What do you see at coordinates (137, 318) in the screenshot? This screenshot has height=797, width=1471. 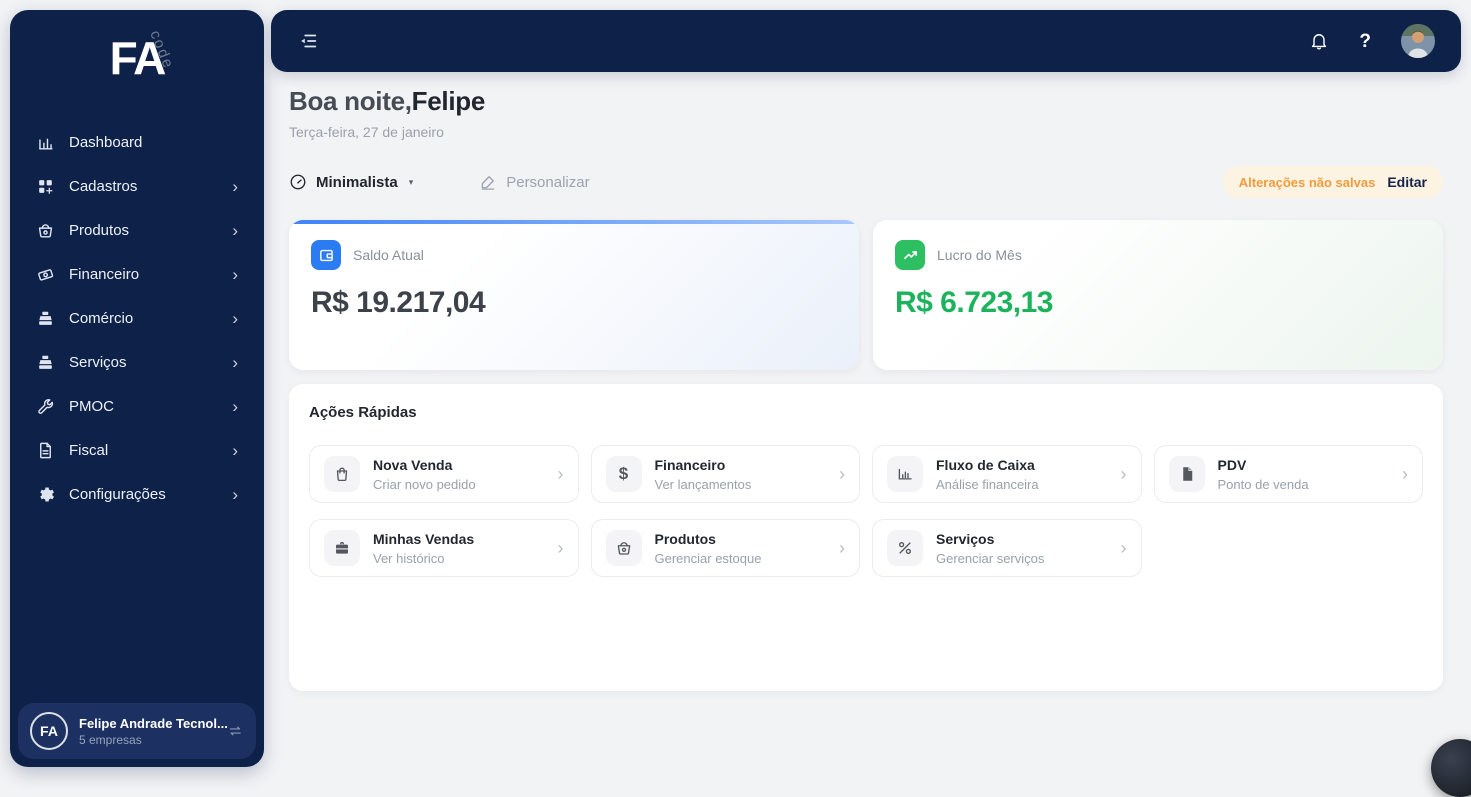 I see `sidebar-item-comercio: Comércio ›` at bounding box center [137, 318].